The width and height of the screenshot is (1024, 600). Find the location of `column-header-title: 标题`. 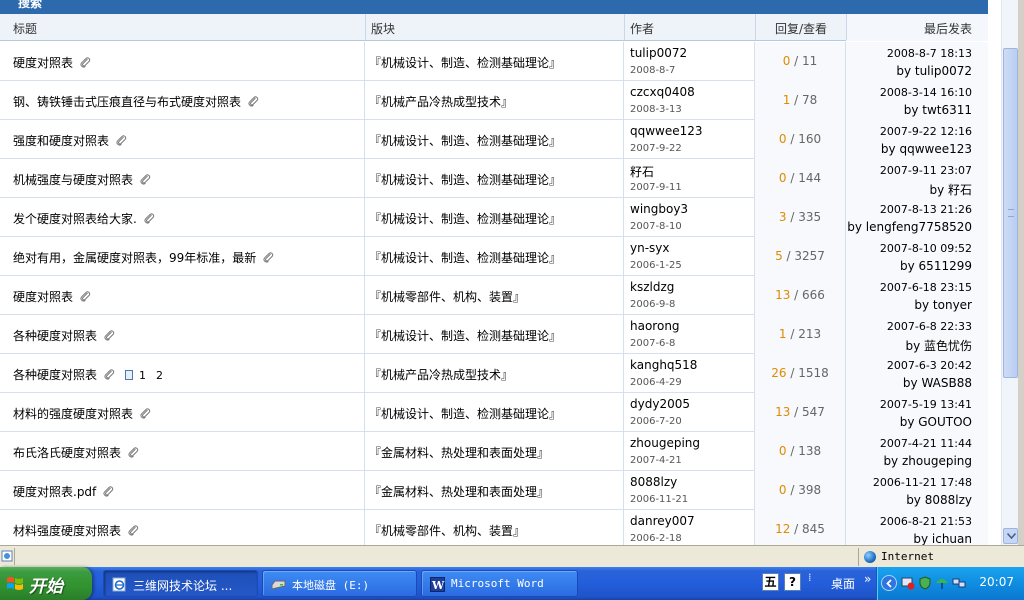

column-header-title: 标题 is located at coordinates (25, 28).